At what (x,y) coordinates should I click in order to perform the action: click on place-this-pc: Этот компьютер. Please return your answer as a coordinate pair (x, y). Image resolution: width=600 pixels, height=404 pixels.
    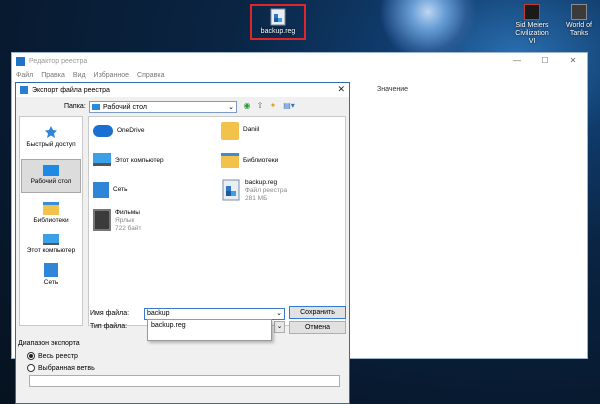
    Looking at the image, I should click on (51, 244).